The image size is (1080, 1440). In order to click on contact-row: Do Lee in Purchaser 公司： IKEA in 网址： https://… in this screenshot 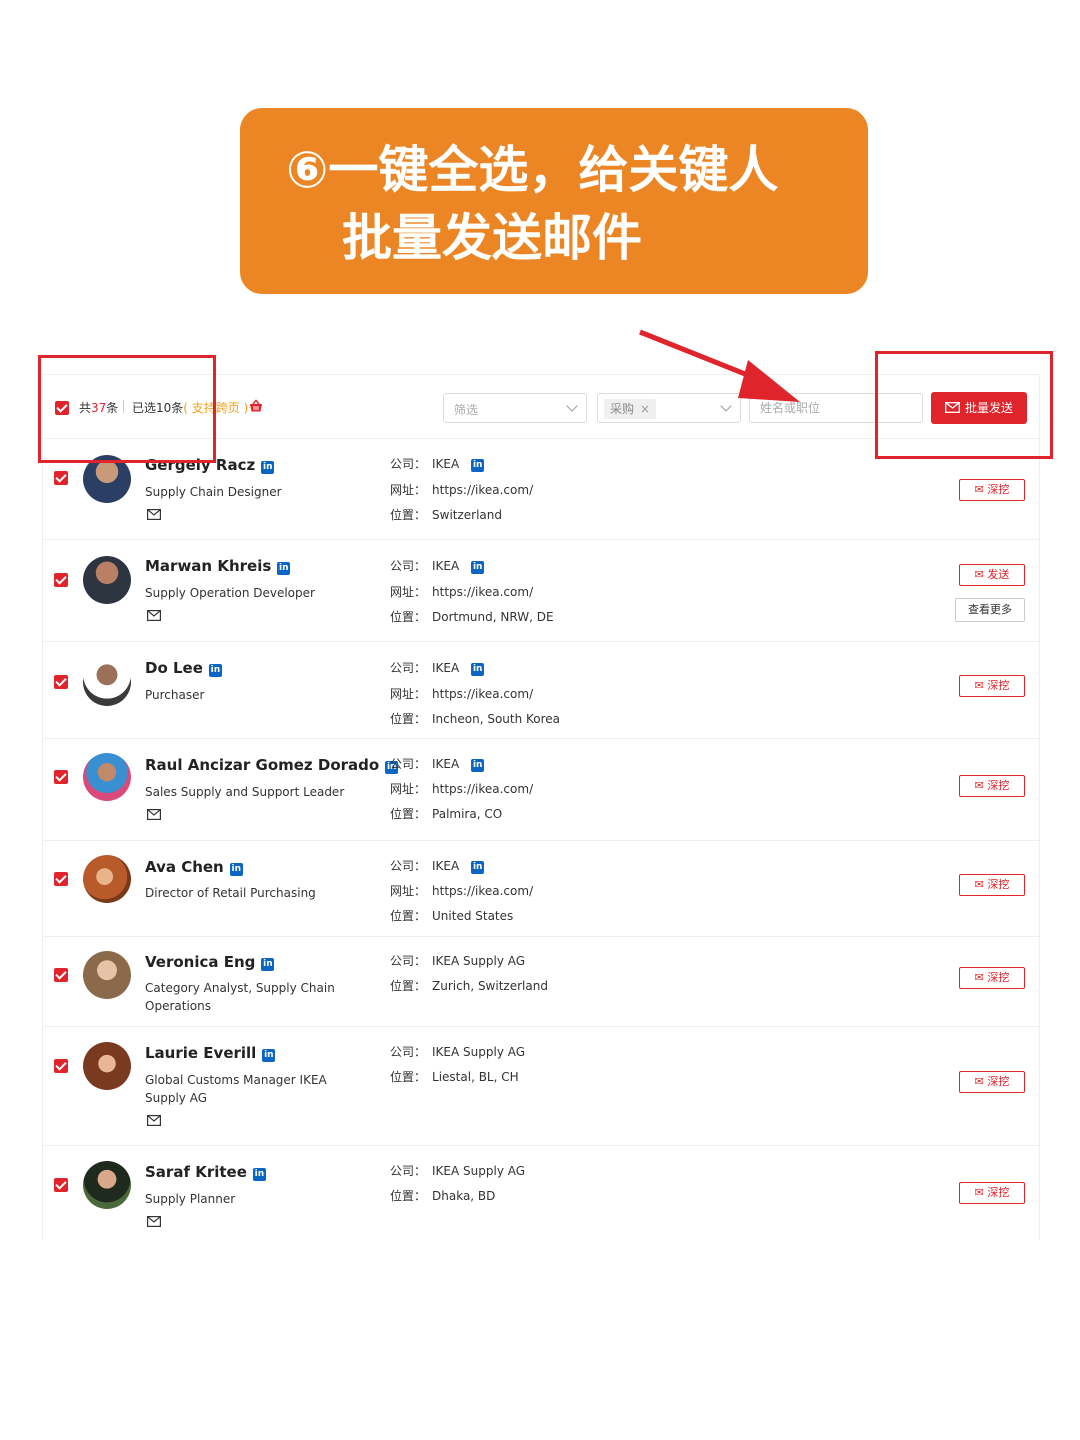, I will do `click(541, 690)`.